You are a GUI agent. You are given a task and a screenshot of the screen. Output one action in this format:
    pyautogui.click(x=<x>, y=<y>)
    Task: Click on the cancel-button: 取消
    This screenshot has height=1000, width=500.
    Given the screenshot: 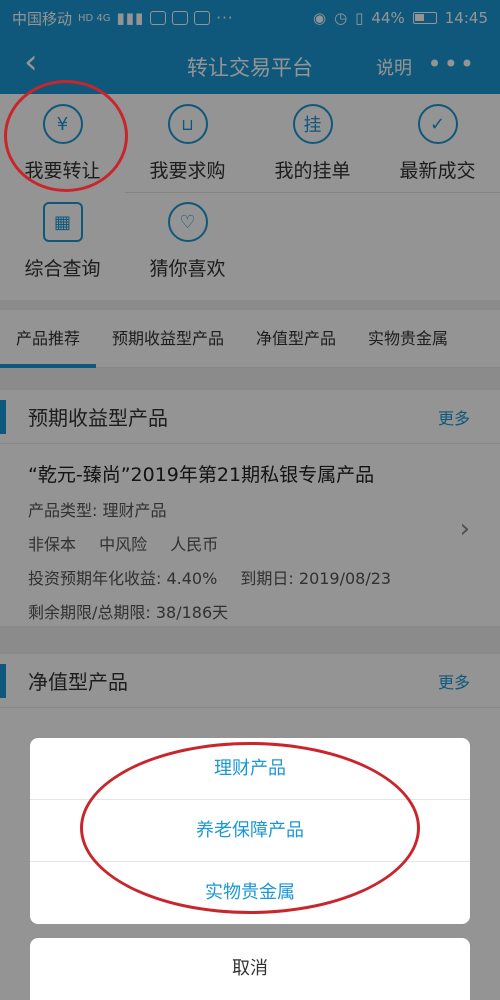 What is the action you would take?
    pyautogui.click(x=250, y=969)
    